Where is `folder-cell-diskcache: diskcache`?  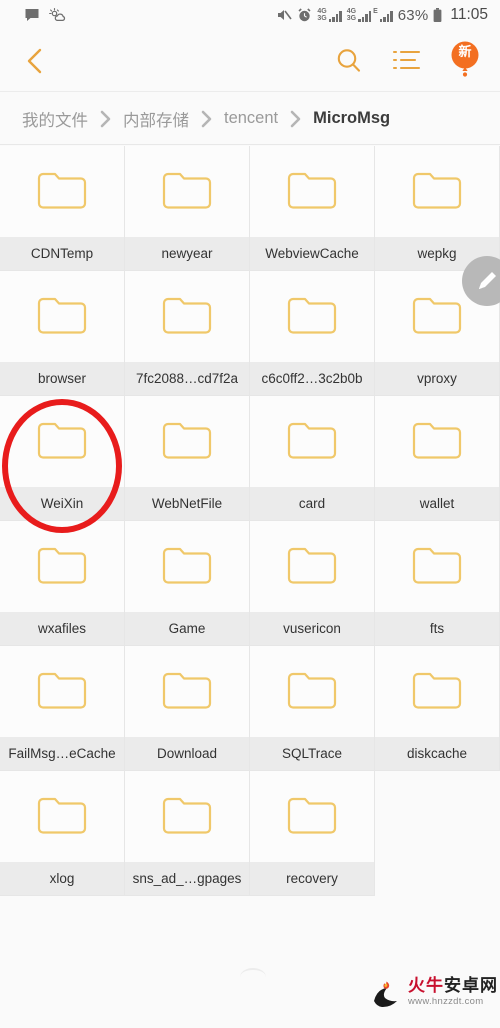 folder-cell-diskcache: diskcache is located at coordinates (437, 708).